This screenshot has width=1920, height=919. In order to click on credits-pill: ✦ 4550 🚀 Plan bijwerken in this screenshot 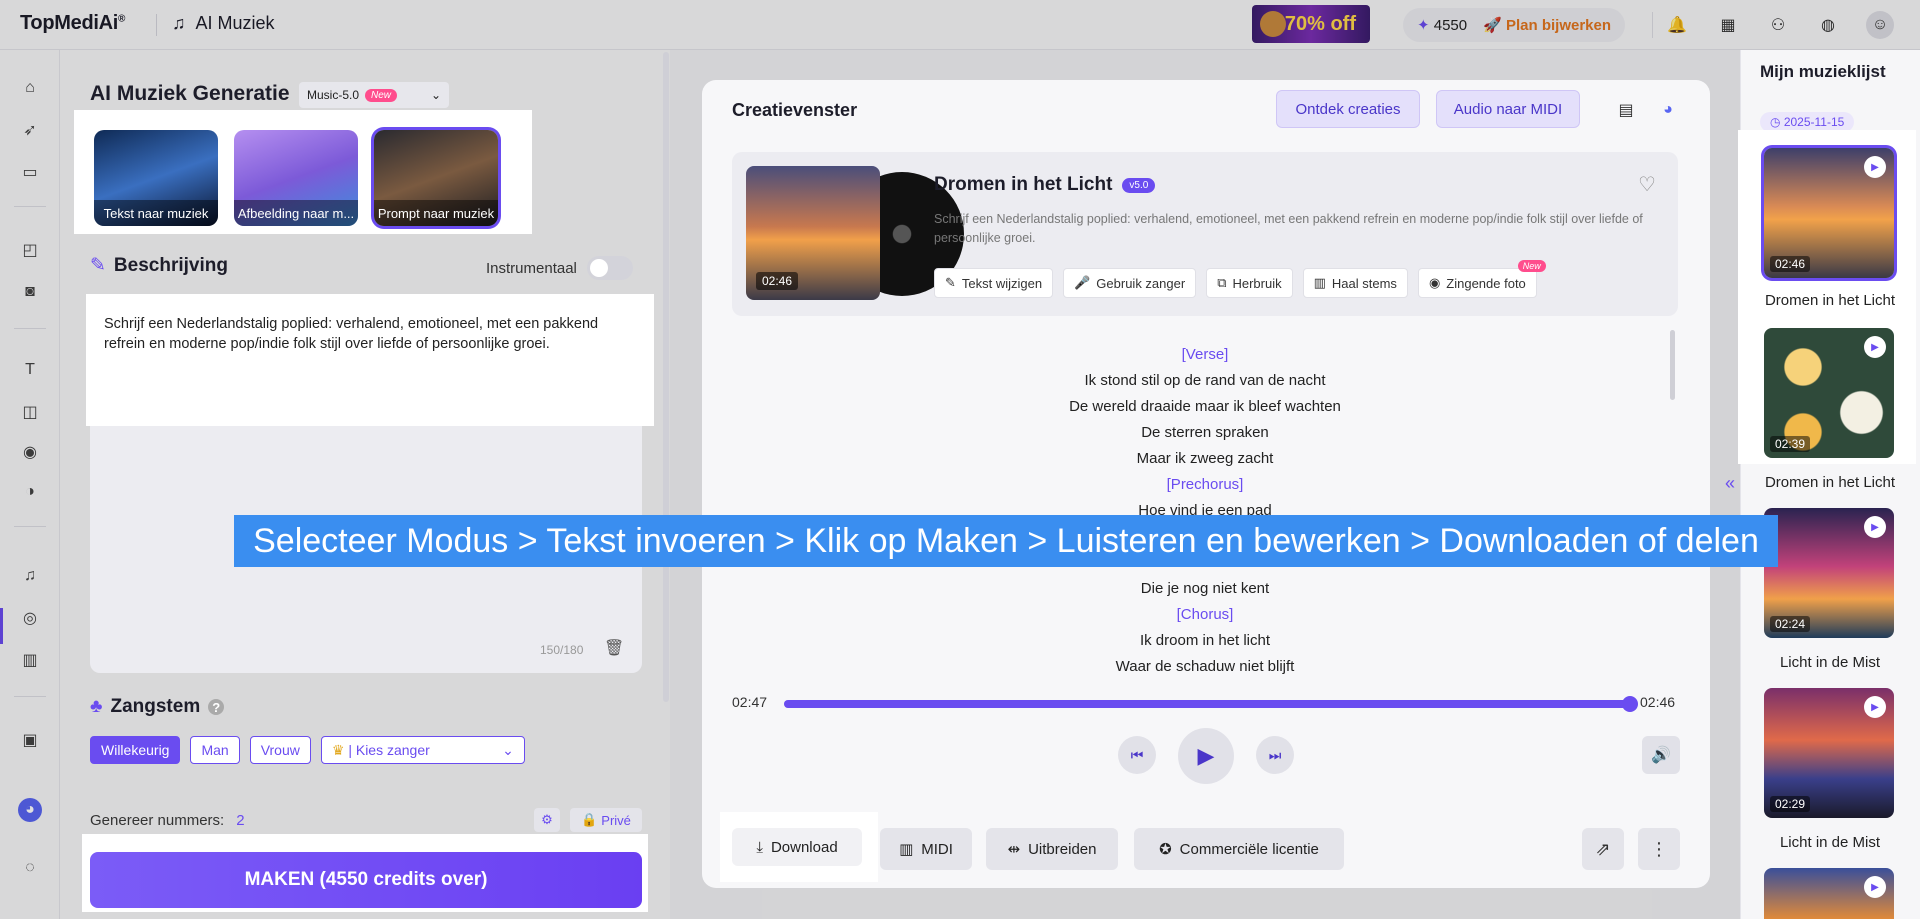, I will do `click(1514, 25)`.